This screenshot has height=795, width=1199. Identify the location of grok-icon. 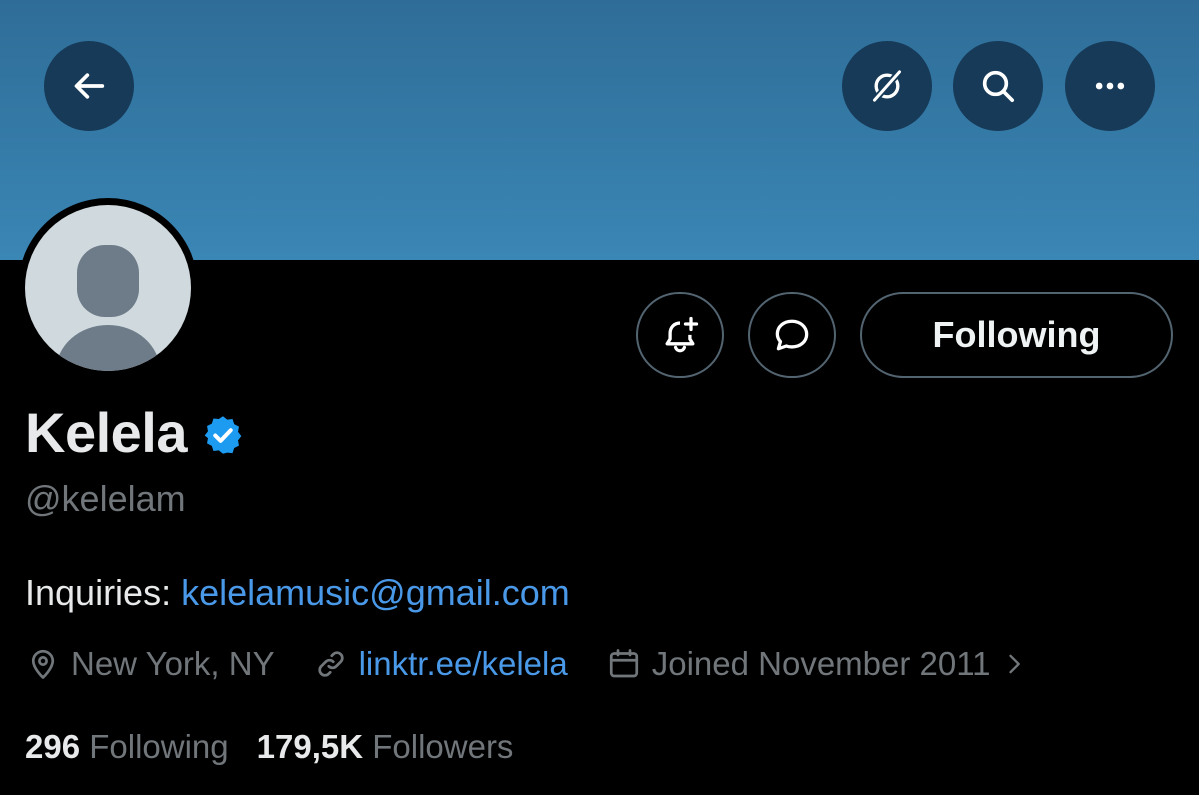
(887, 86).